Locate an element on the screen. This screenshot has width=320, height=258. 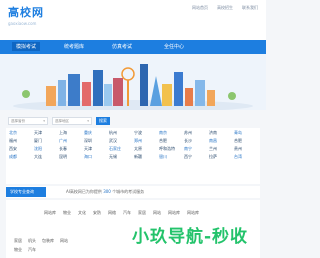
city-link: 石家庄 is located at coordinates (121, 148).